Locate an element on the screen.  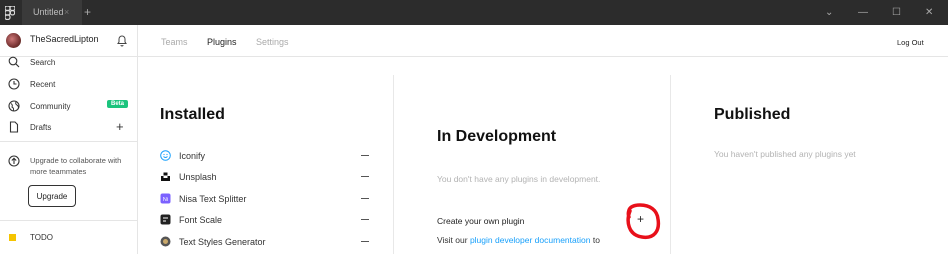
svg-text: Ni is located at coordinates (165, 200).